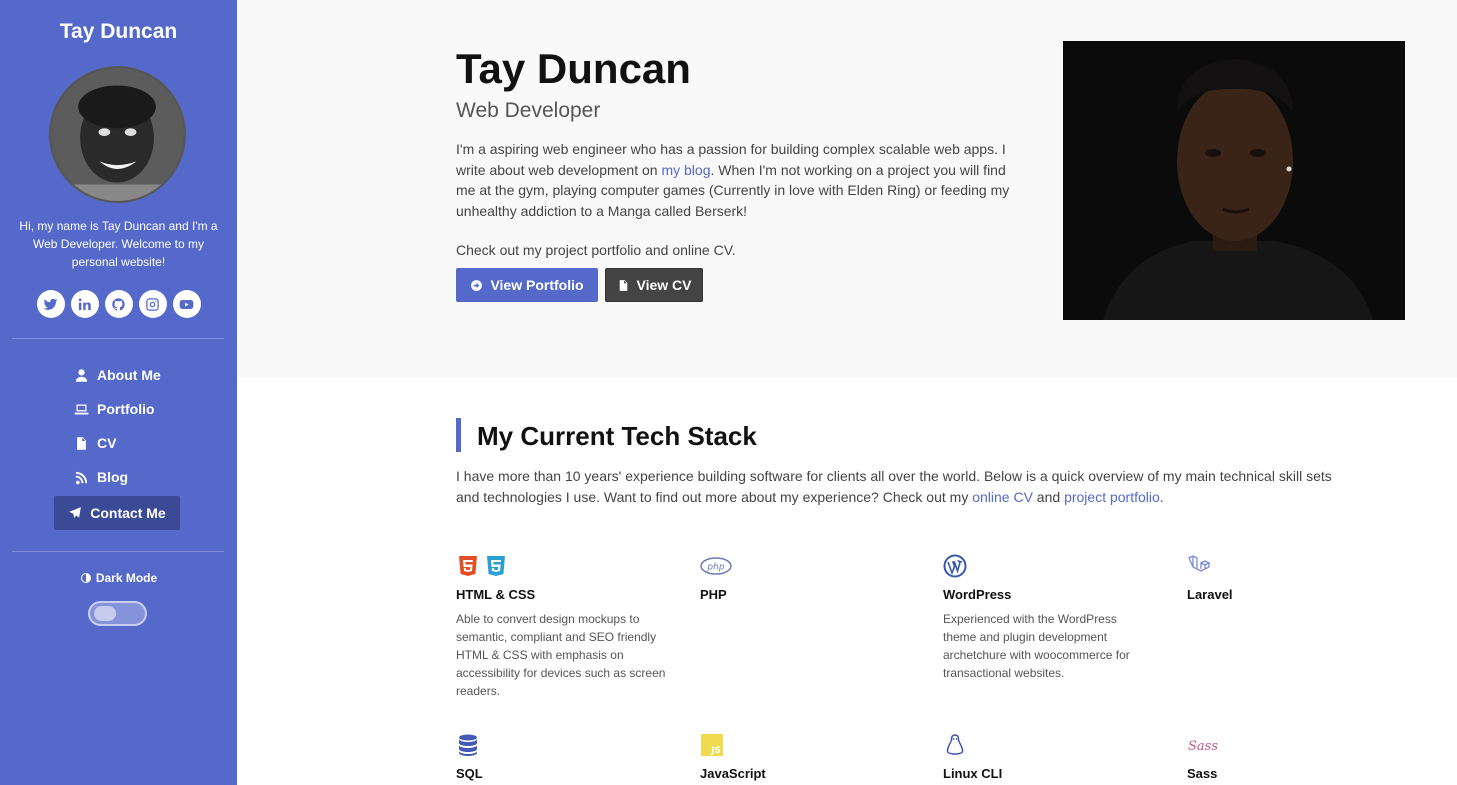  Describe the element at coordinates (1202, 773) in the screenshot. I see `skill-name: Sass` at that location.